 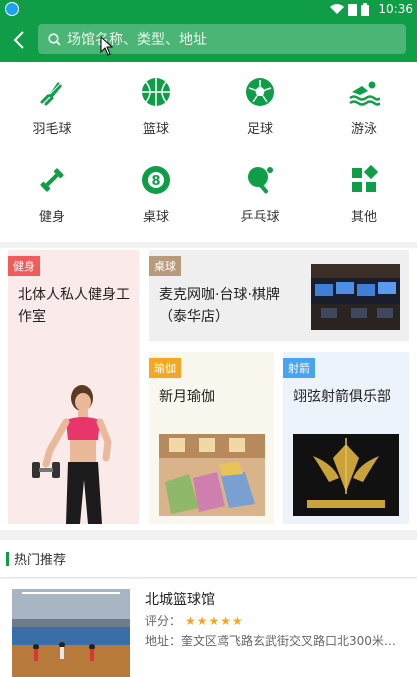 I want to click on chevron-left-icon, so click(x=18, y=40).